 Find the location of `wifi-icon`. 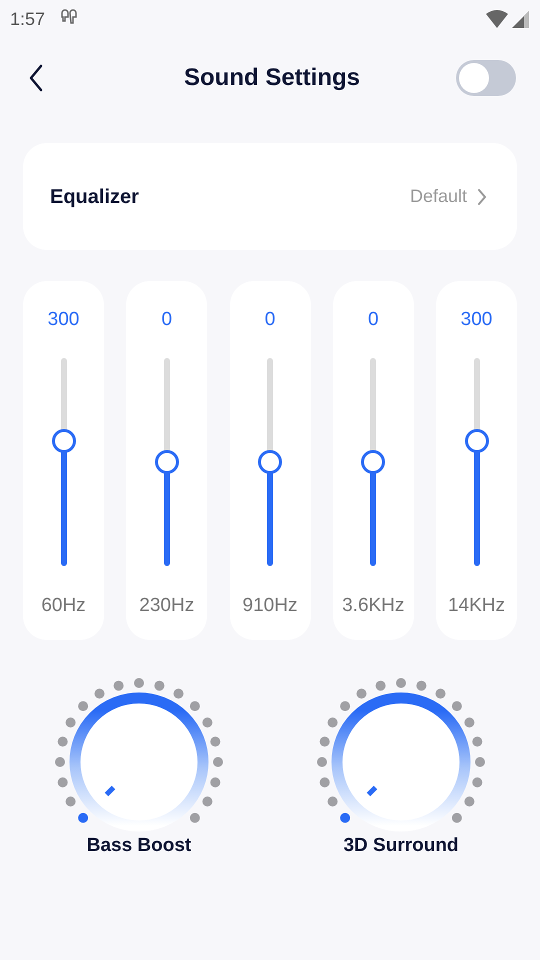

wifi-icon is located at coordinates (497, 19).